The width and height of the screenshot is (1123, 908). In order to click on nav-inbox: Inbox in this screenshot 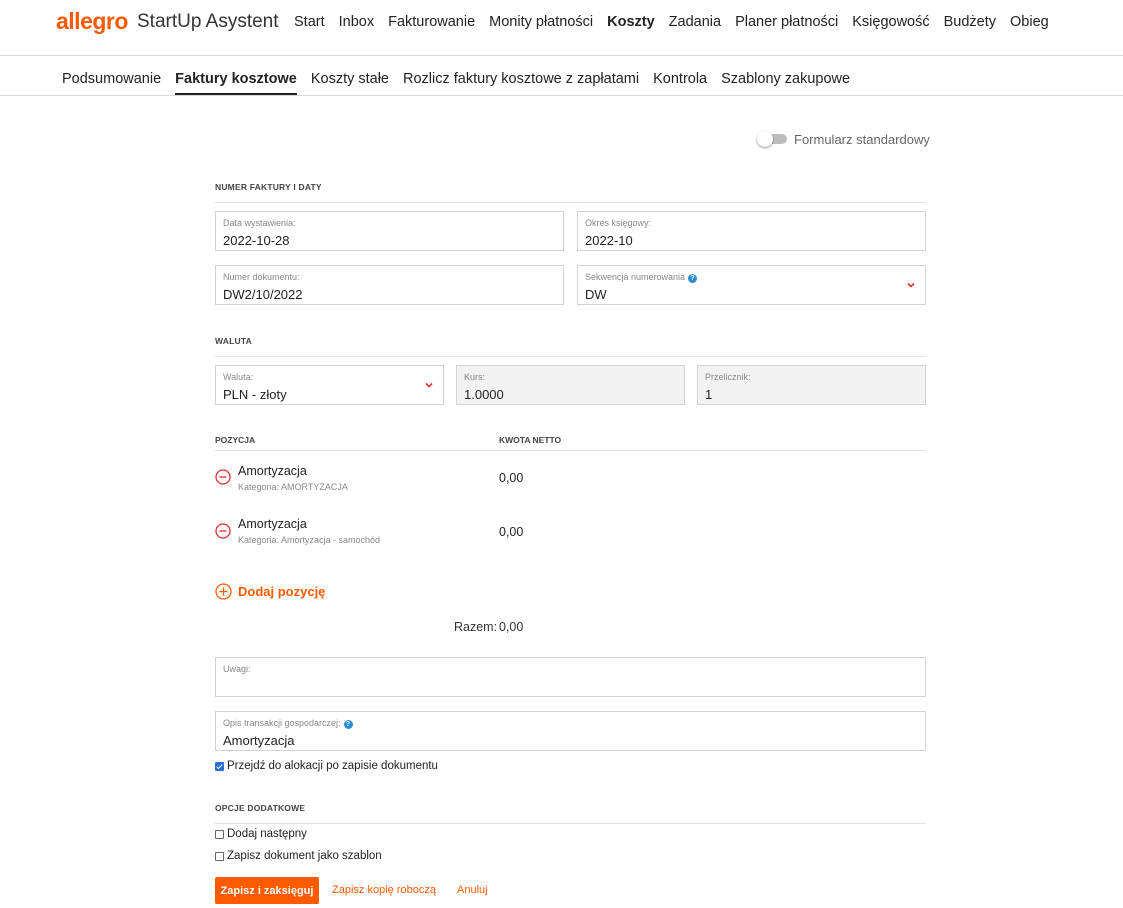, I will do `click(356, 22)`.